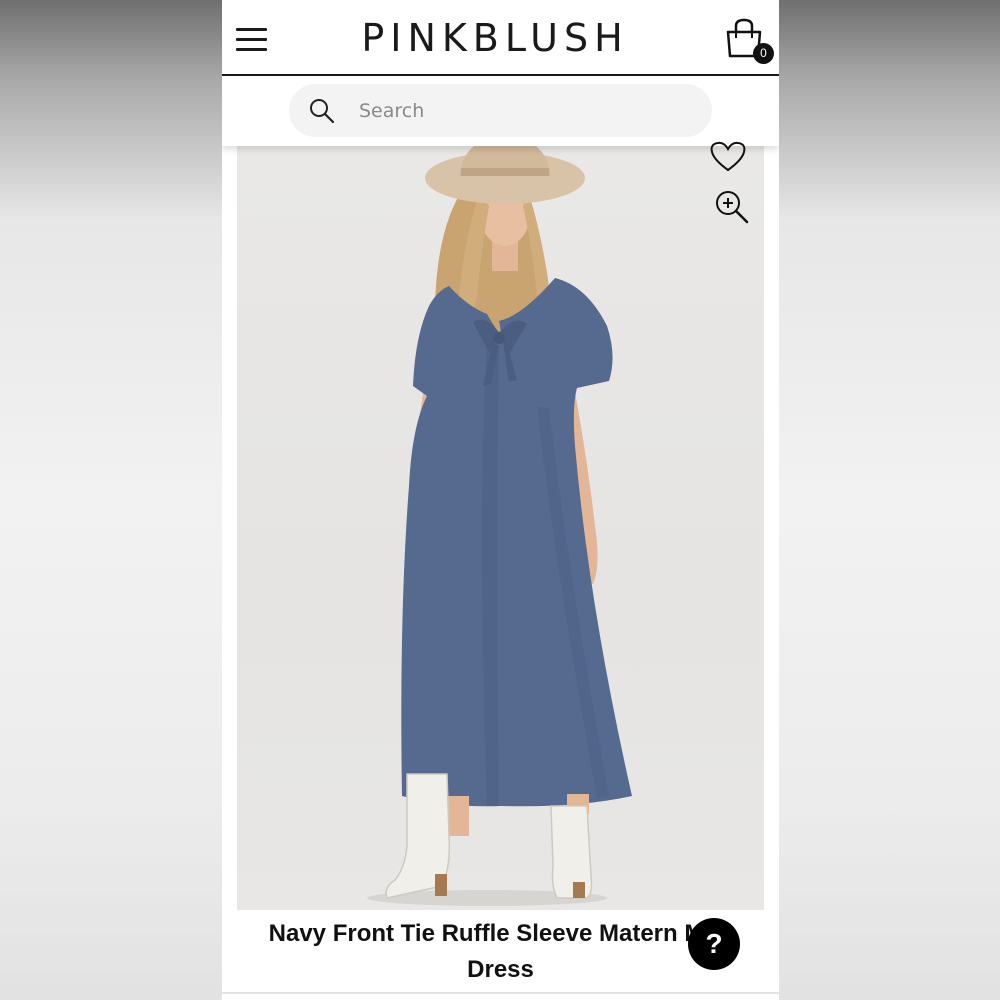 The image size is (1000, 1000). Describe the element at coordinates (763, 53) in the screenshot. I see `cart-count-badge: 0` at that location.